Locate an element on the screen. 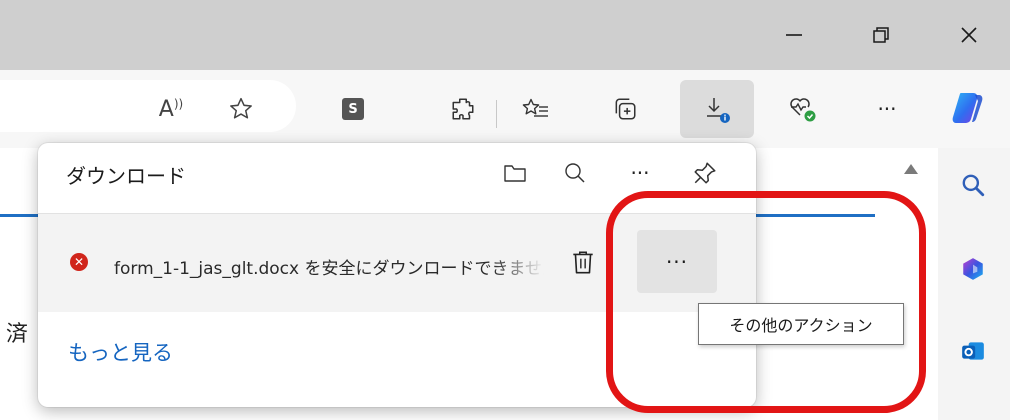 The width and height of the screenshot is (1010, 420). restore-button is located at coordinates (881, 35).